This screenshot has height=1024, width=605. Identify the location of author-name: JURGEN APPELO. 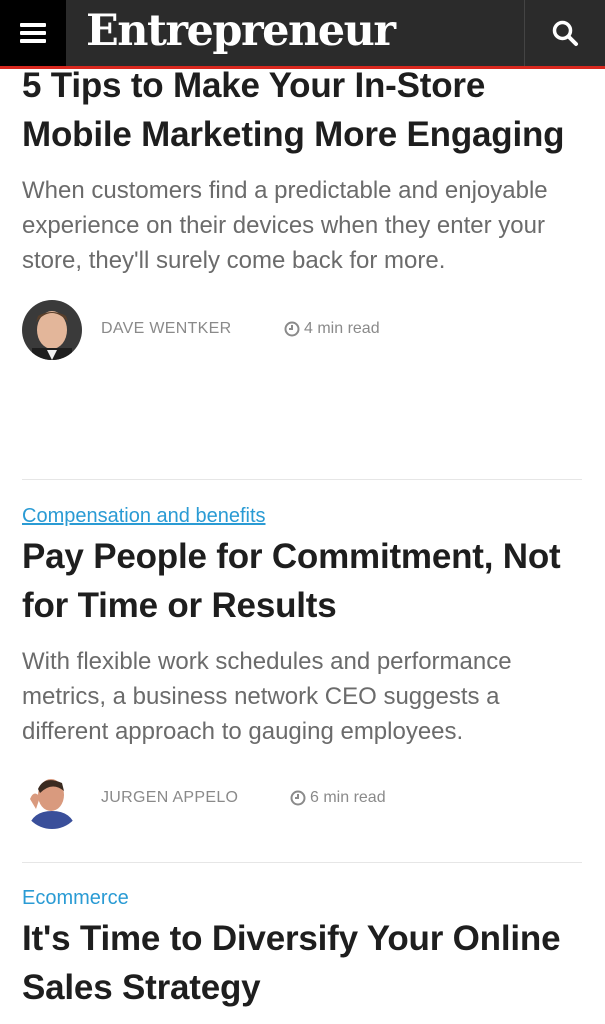
(169, 798).